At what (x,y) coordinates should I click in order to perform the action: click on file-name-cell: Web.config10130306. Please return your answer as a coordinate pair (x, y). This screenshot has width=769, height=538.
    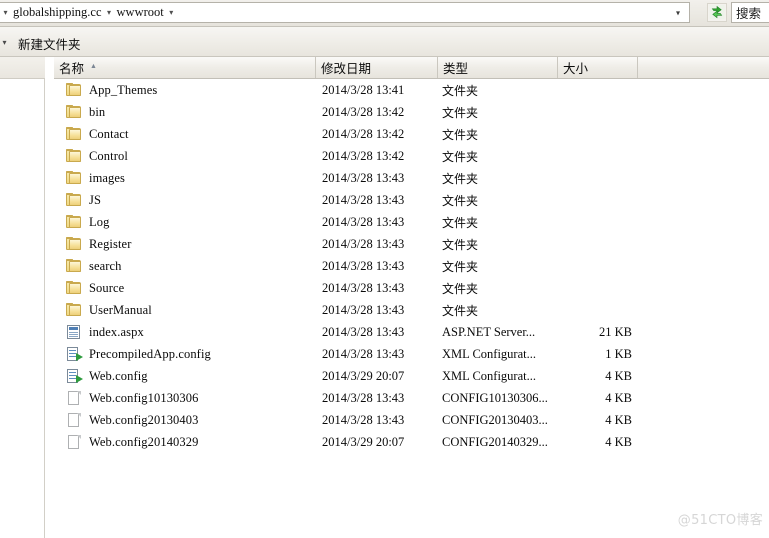
    Looking at the image, I should click on (132, 398).